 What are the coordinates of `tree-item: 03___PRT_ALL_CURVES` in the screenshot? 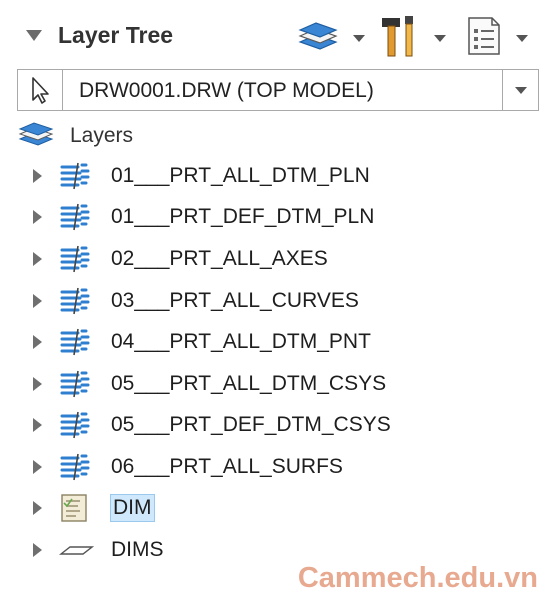 It's located at (273, 301).